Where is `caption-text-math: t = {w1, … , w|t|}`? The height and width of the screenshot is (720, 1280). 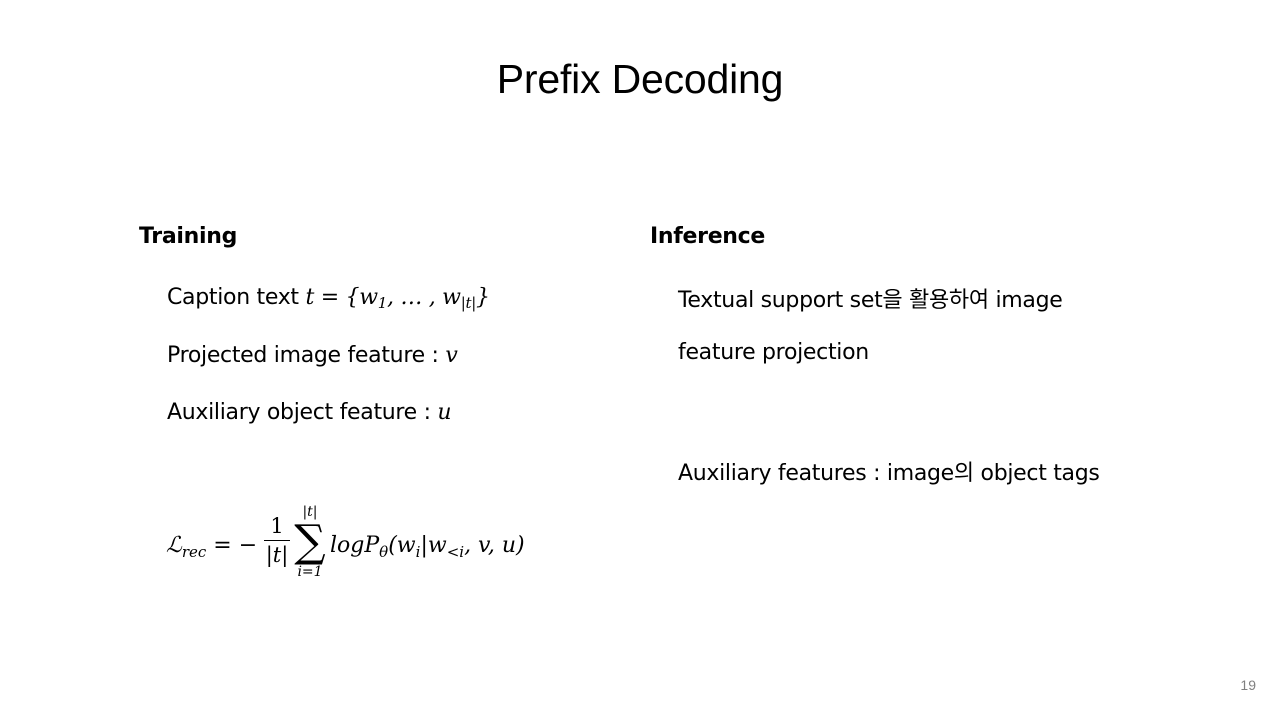
caption-text-math: t = {w1, … , w|t|} is located at coordinates (397, 298).